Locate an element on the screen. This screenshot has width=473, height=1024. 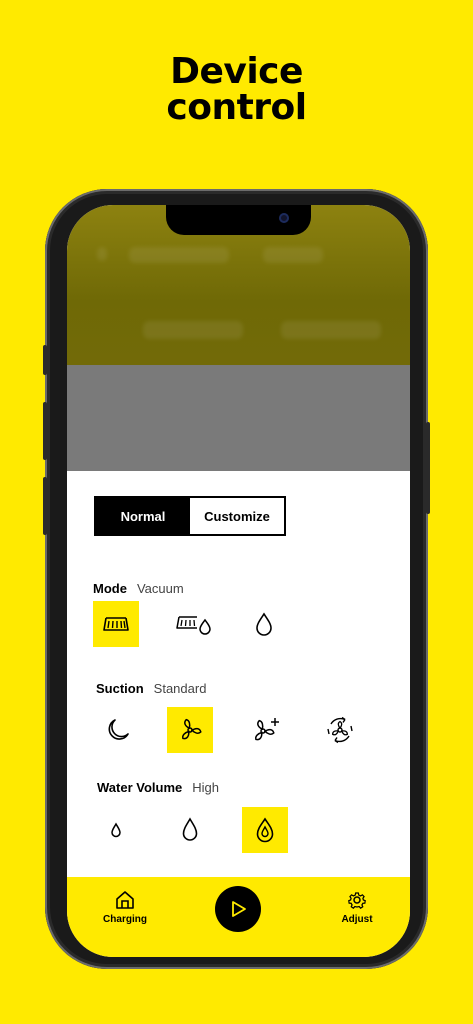
start-cleaning-button is located at coordinates (238, 909).